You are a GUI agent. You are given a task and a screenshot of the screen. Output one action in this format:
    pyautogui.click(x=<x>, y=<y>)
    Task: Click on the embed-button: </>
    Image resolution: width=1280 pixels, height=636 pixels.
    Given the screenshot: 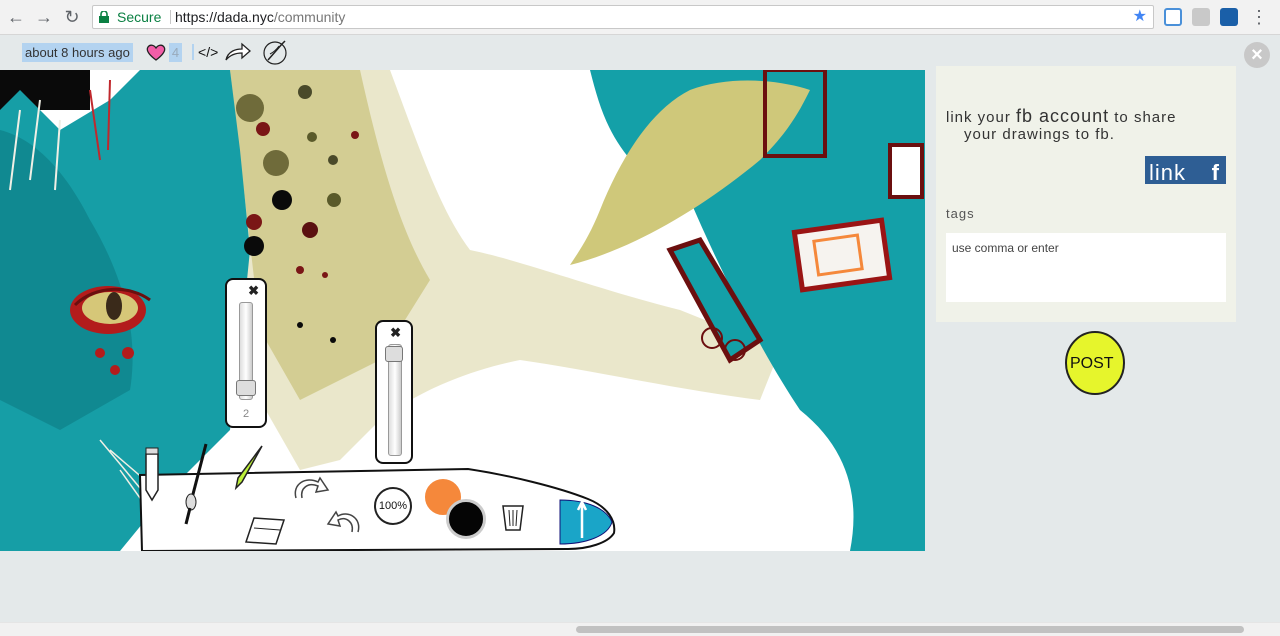 What is the action you would take?
    pyautogui.click(x=205, y=52)
    